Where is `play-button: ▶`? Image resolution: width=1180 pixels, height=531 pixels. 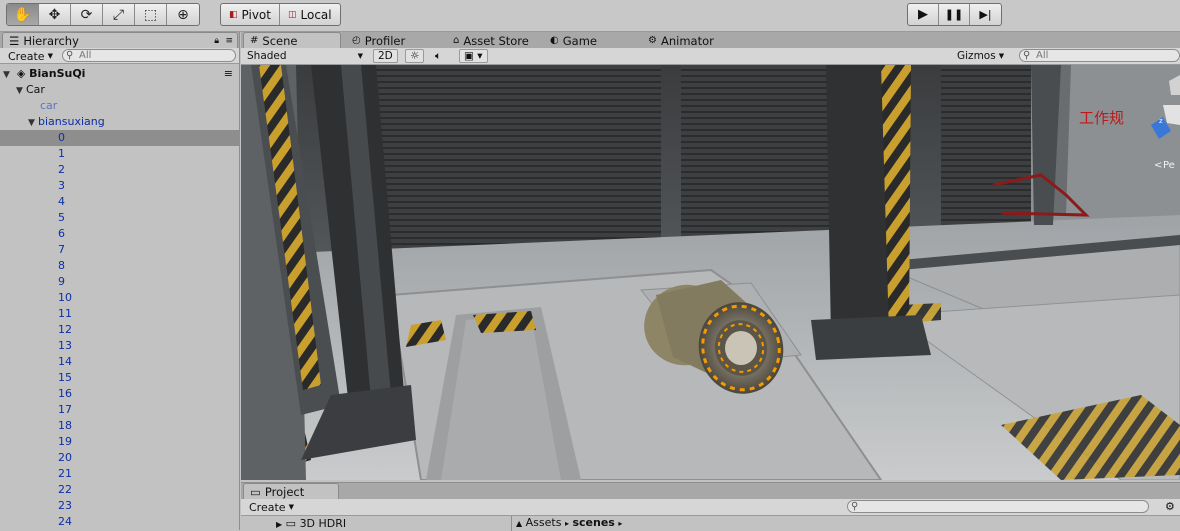 play-button: ▶ is located at coordinates (923, 14).